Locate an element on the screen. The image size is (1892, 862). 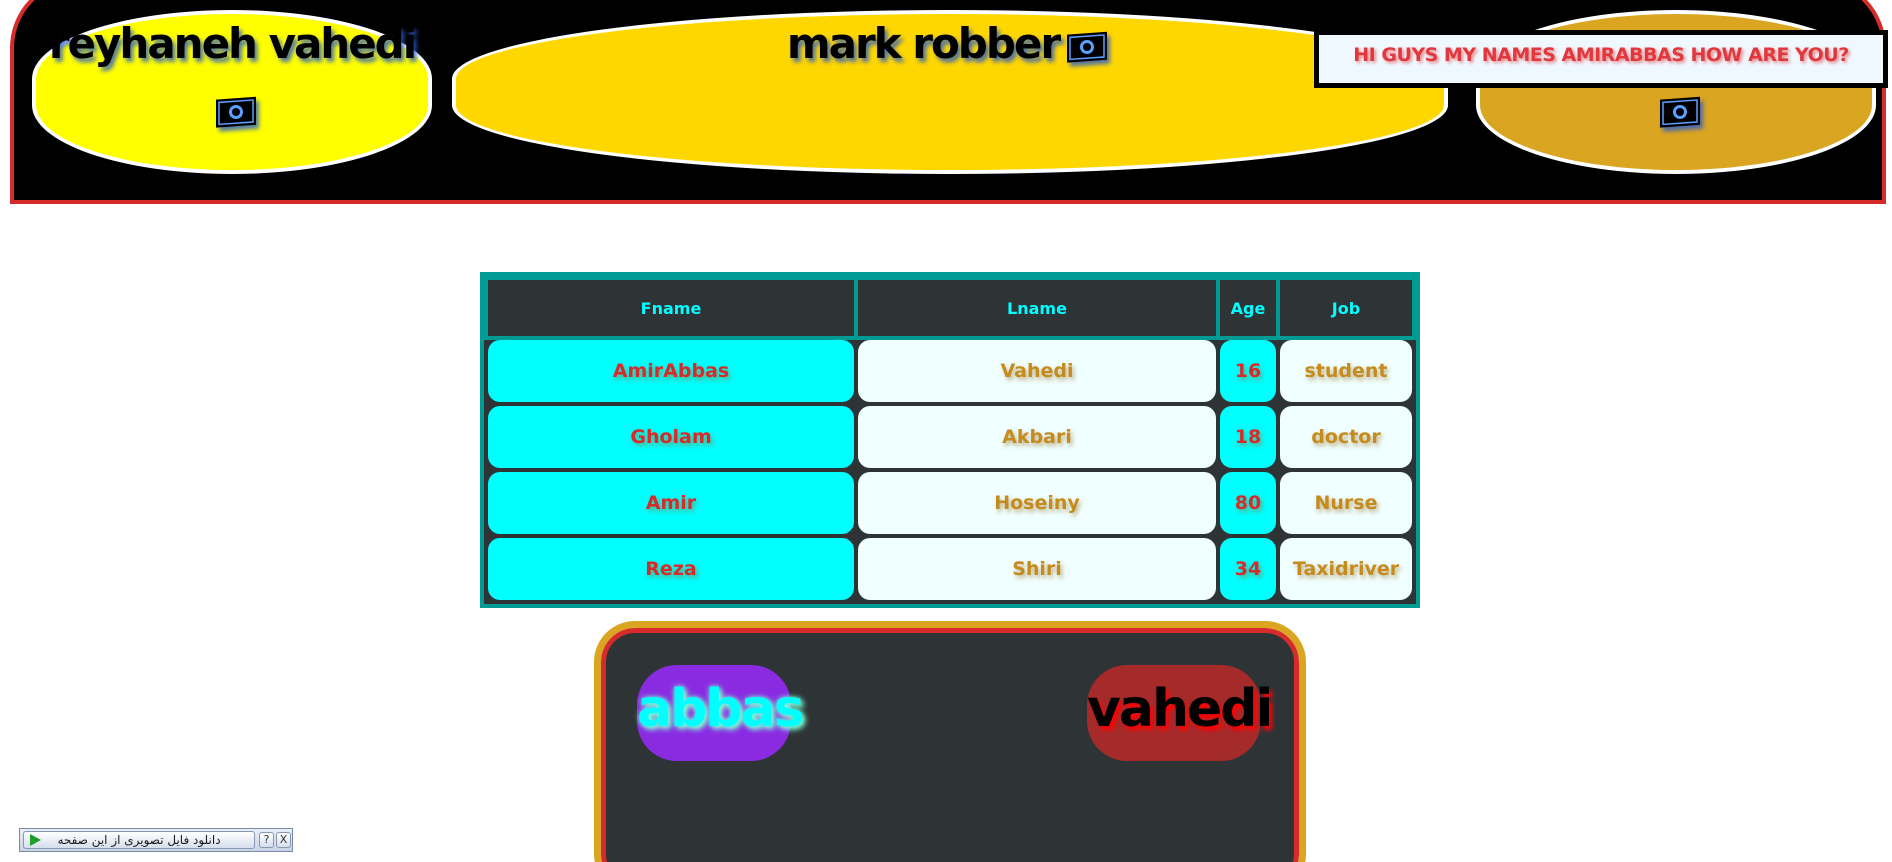
cell-age: 18 is located at coordinates (1248, 437).